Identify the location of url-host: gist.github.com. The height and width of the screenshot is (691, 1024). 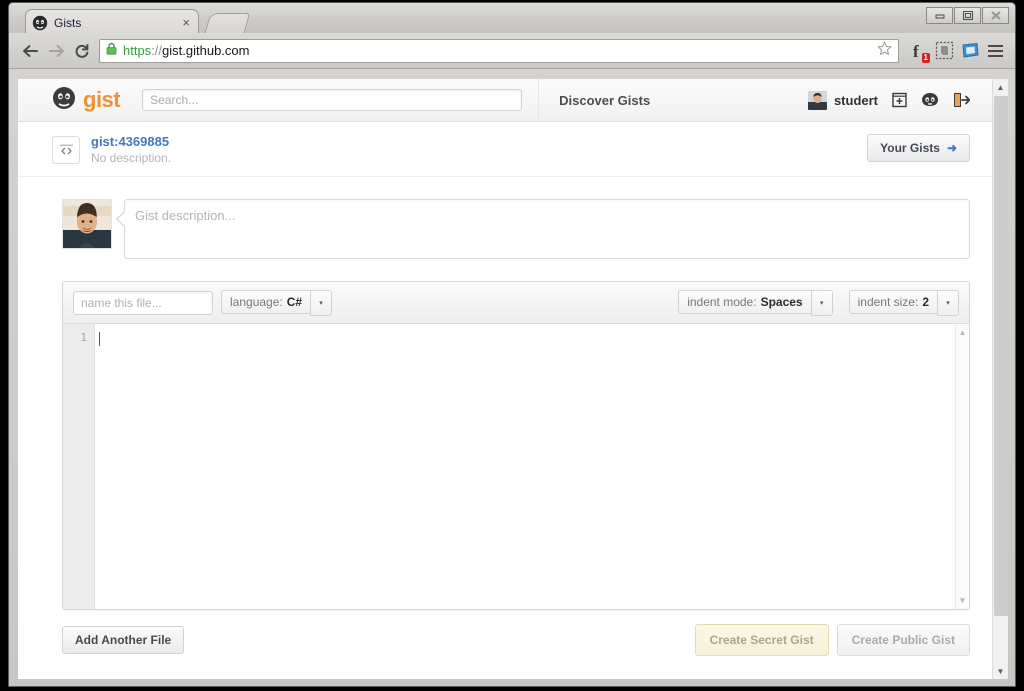
(206, 50).